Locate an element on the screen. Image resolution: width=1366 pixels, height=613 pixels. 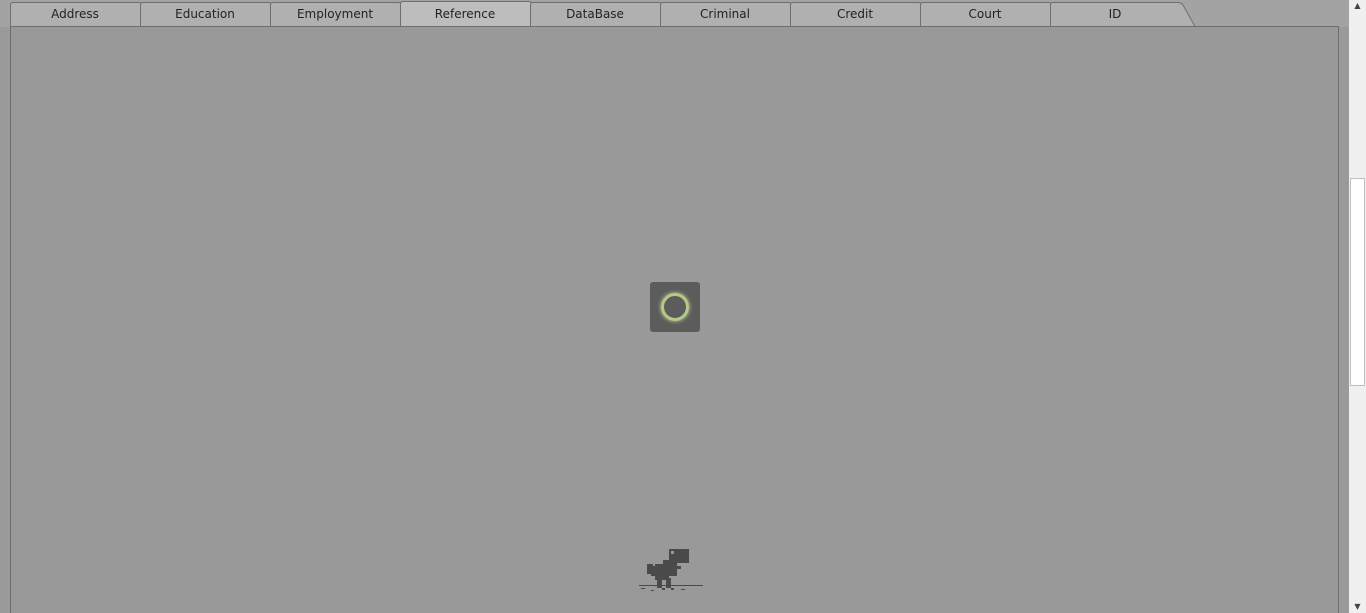
tab-label: Criminal is located at coordinates (725, 14).